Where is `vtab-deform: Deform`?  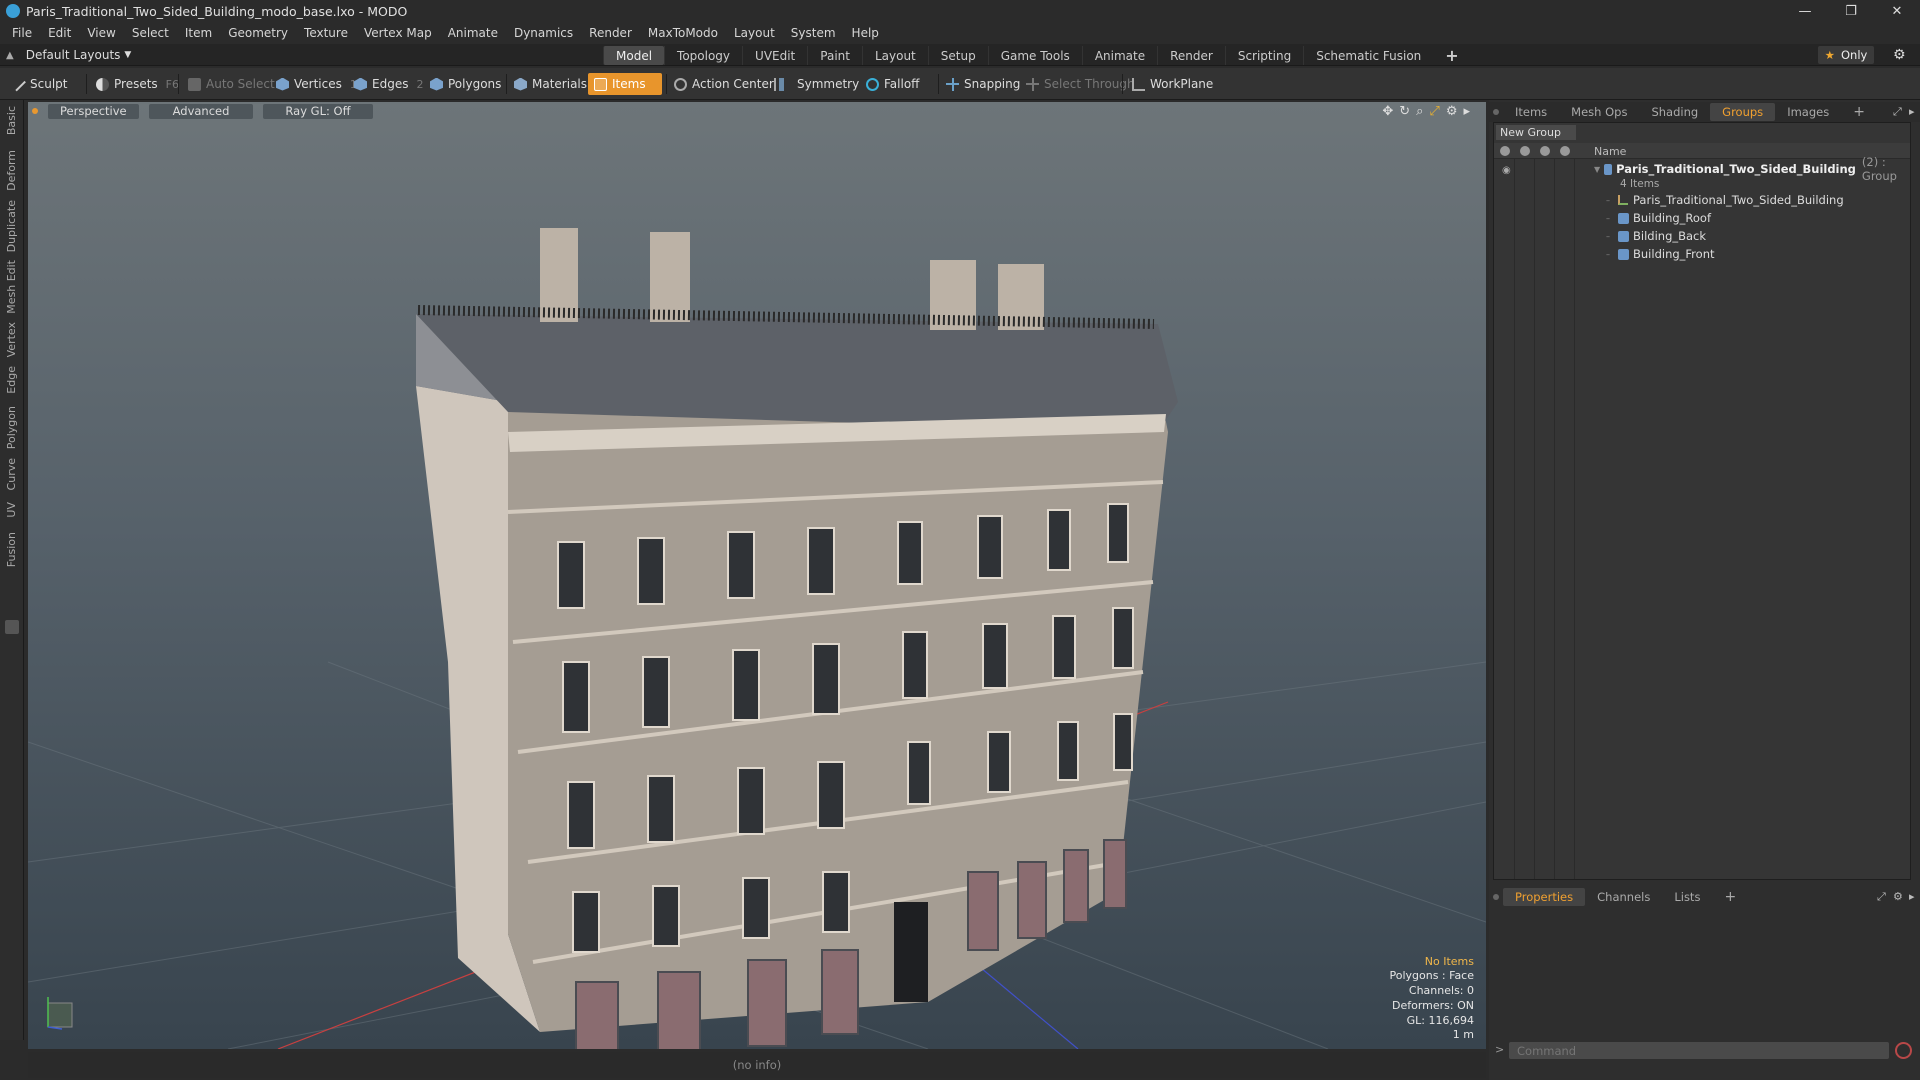 vtab-deform: Deform is located at coordinates (11, 170).